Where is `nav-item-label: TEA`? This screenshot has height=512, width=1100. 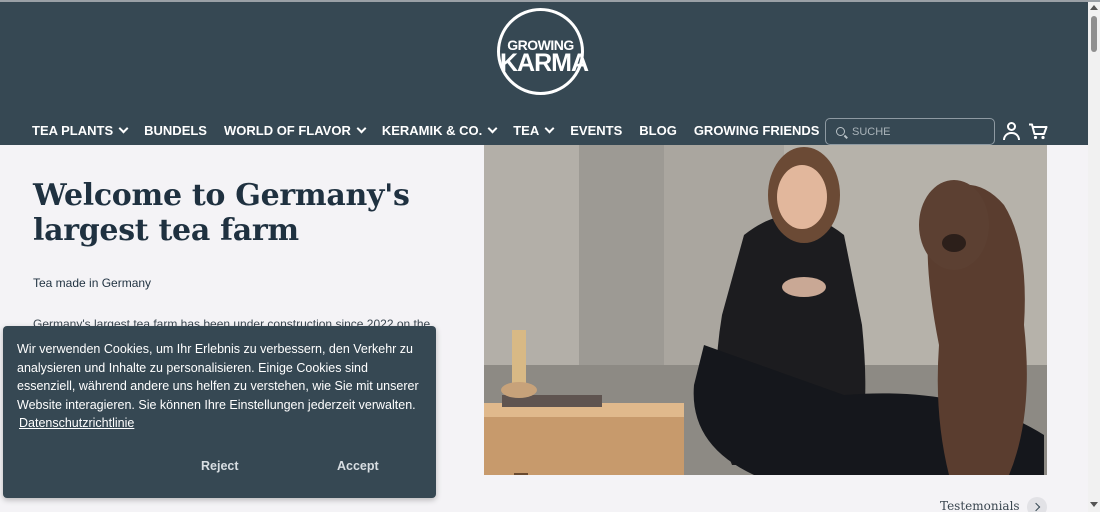
nav-item-label: TEA is located at coordinates (526, 130).